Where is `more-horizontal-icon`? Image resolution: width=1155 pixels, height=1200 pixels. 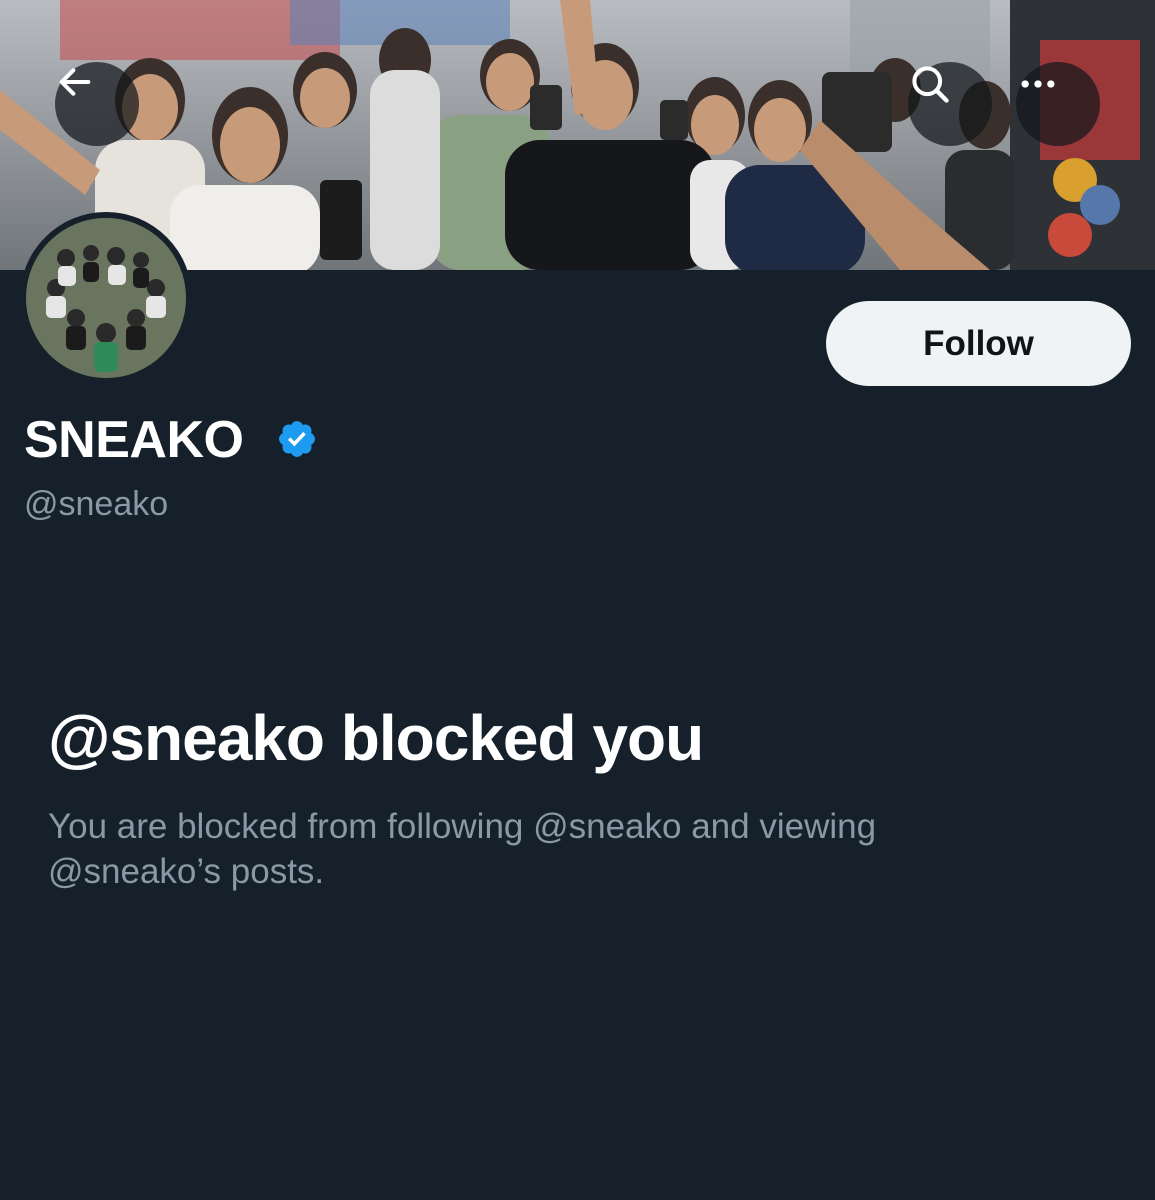 more-horizontal-icon is located at coordinates (1038, 84).